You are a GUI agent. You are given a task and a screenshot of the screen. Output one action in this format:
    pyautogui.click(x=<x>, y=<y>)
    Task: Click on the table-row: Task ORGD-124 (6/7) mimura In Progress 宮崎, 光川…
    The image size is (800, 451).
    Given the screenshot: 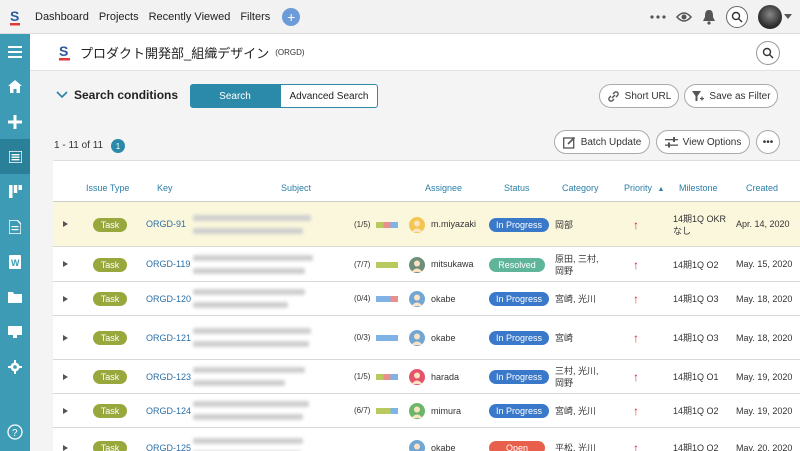 What is the action you would take?
    pyautogui.click(x=426, y=411)
    